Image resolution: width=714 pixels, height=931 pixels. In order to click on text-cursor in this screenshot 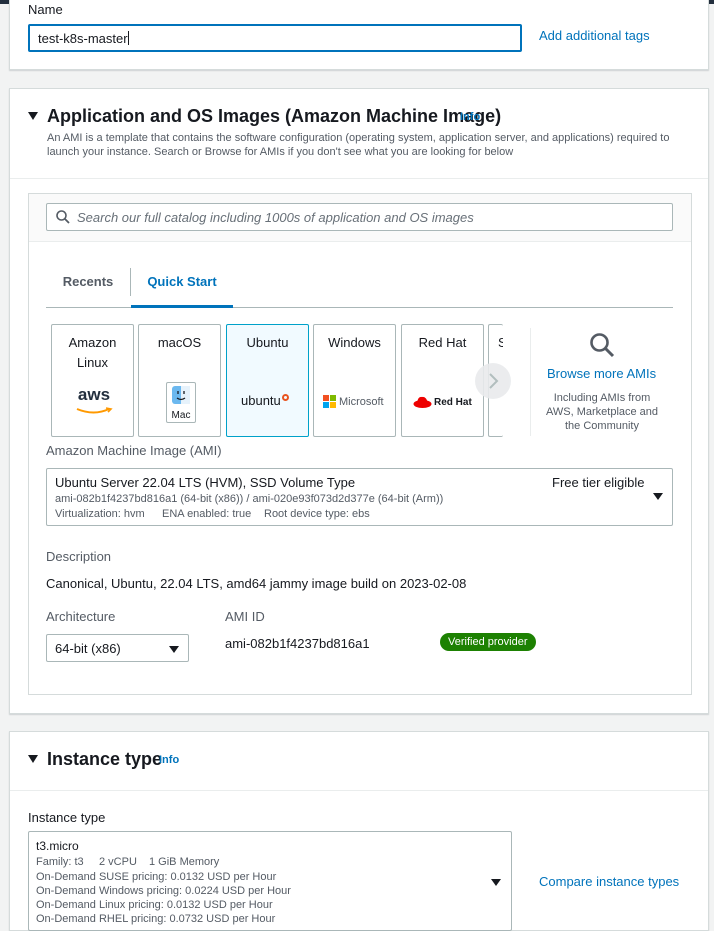, I will do `click(128, 38)`.